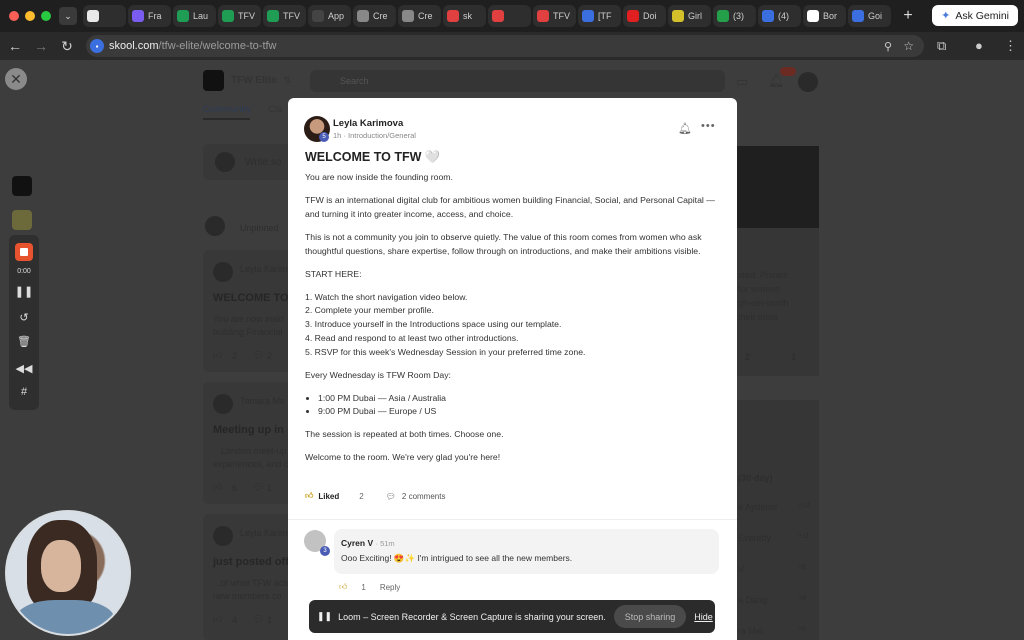  Describe the element at coordinates (329, 496) in the screenshot. I see `like-label: Liked` at that location.